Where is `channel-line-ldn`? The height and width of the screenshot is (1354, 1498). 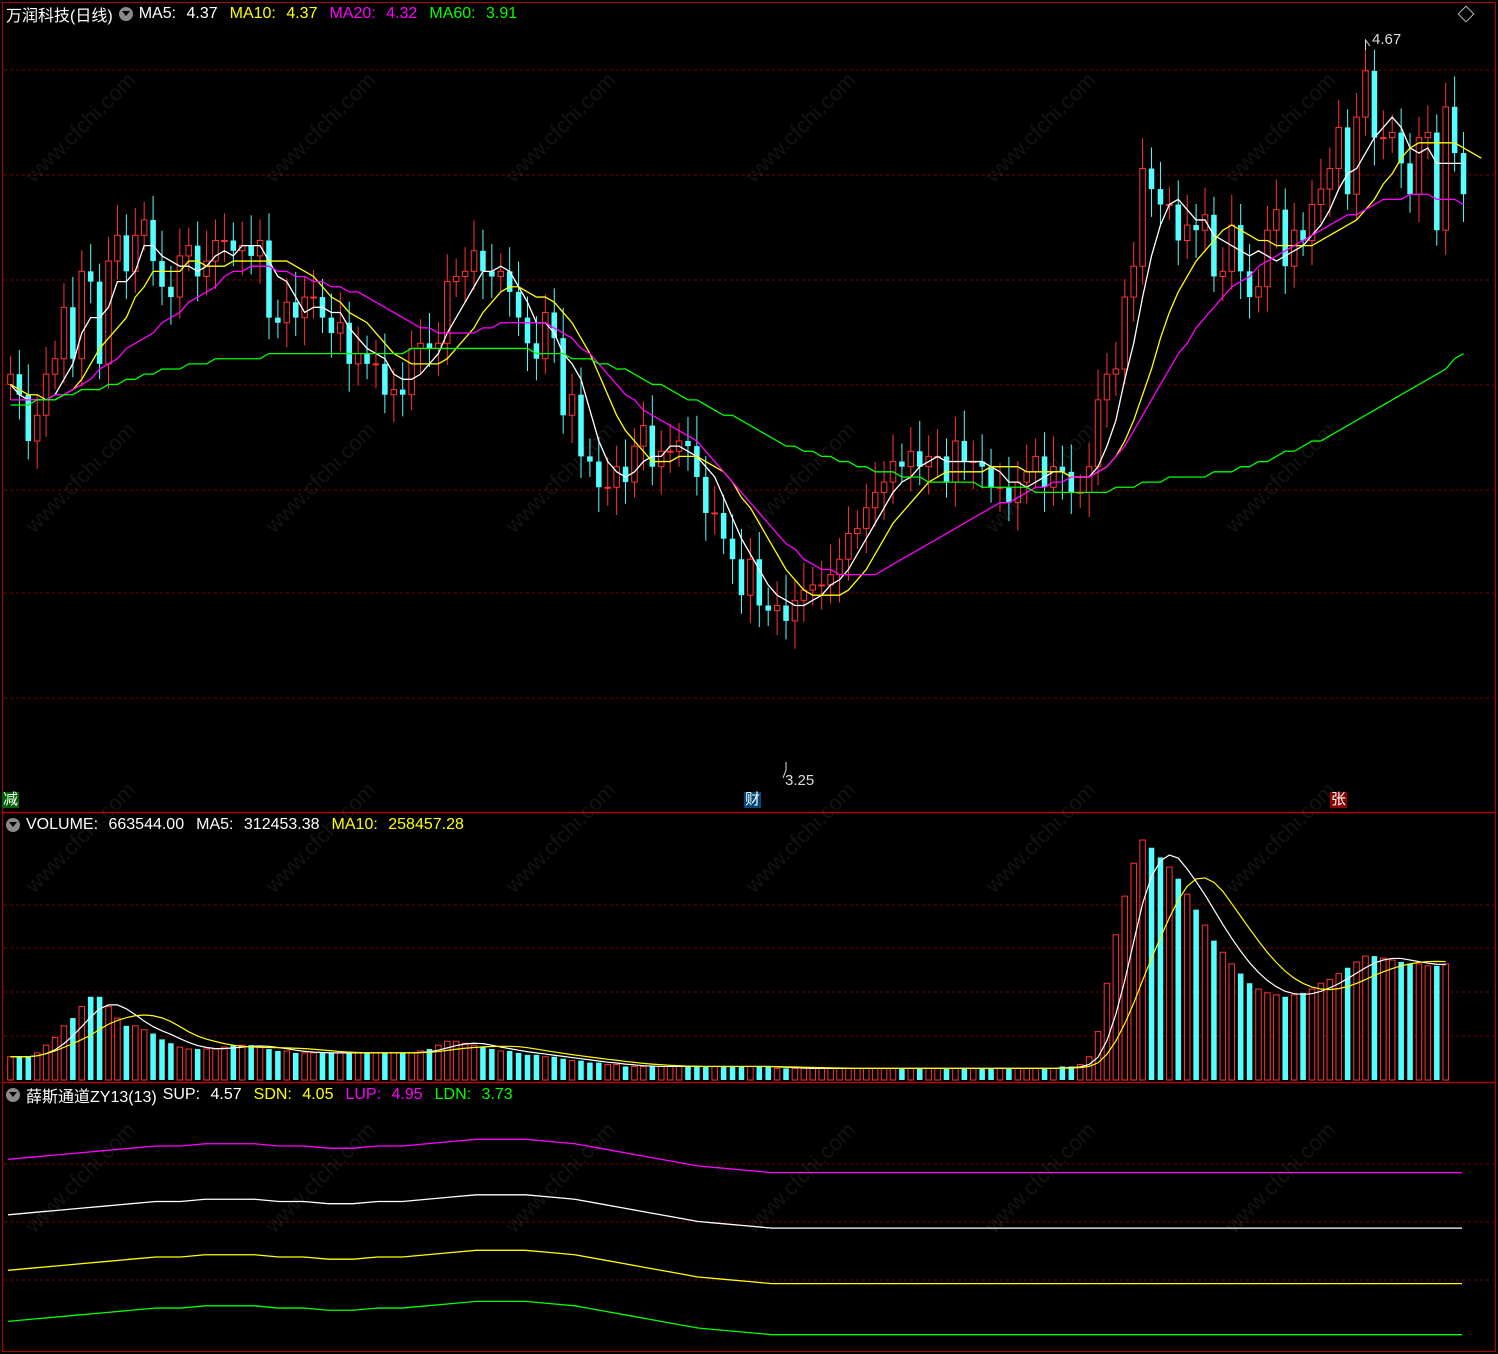 channel-line-ldn is located at coordinates (734, 1318).